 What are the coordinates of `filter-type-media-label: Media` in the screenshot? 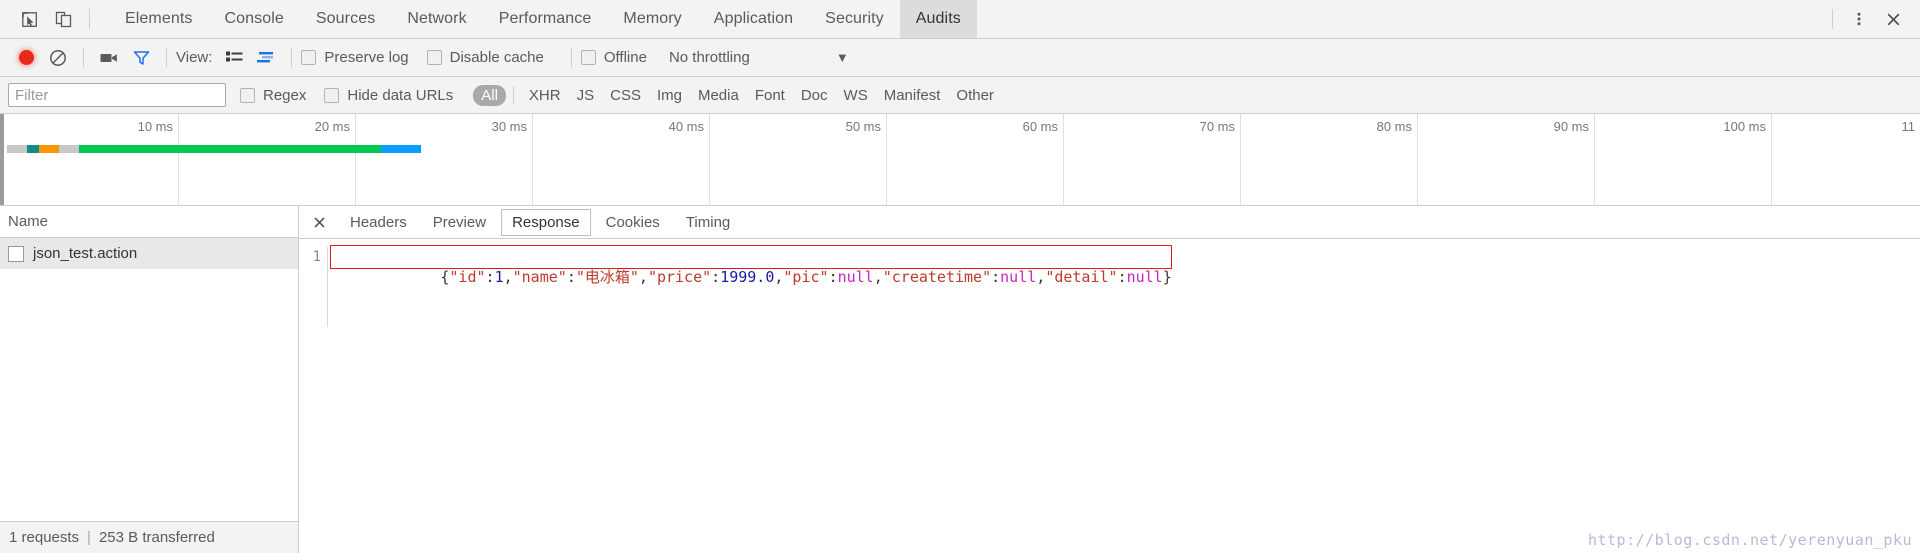 It's located at (718, 95).